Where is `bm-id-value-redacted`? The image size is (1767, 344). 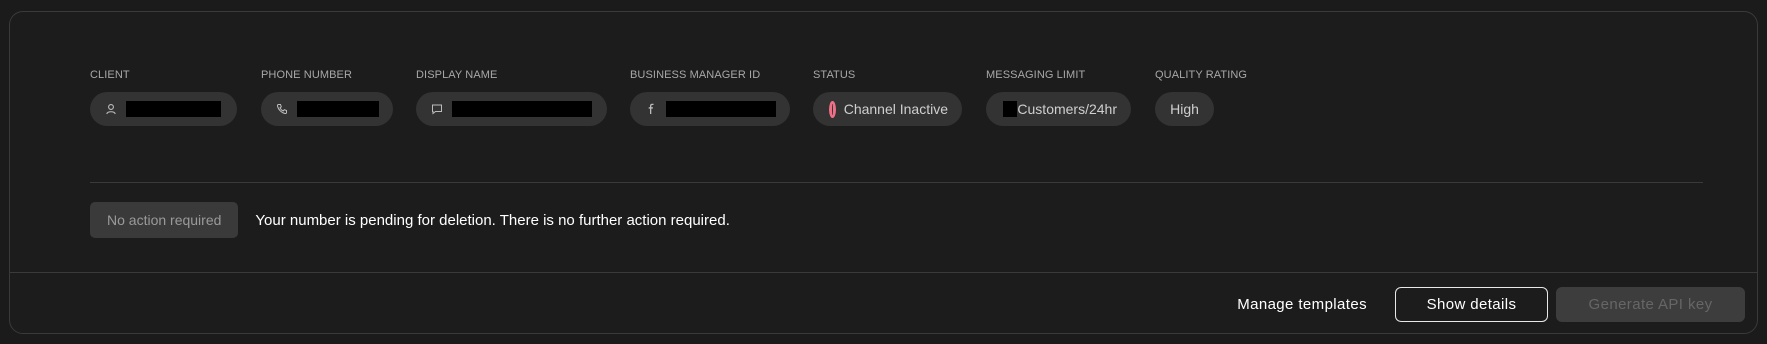
bm-id-value-redacted is located at coordinates (721, 109).